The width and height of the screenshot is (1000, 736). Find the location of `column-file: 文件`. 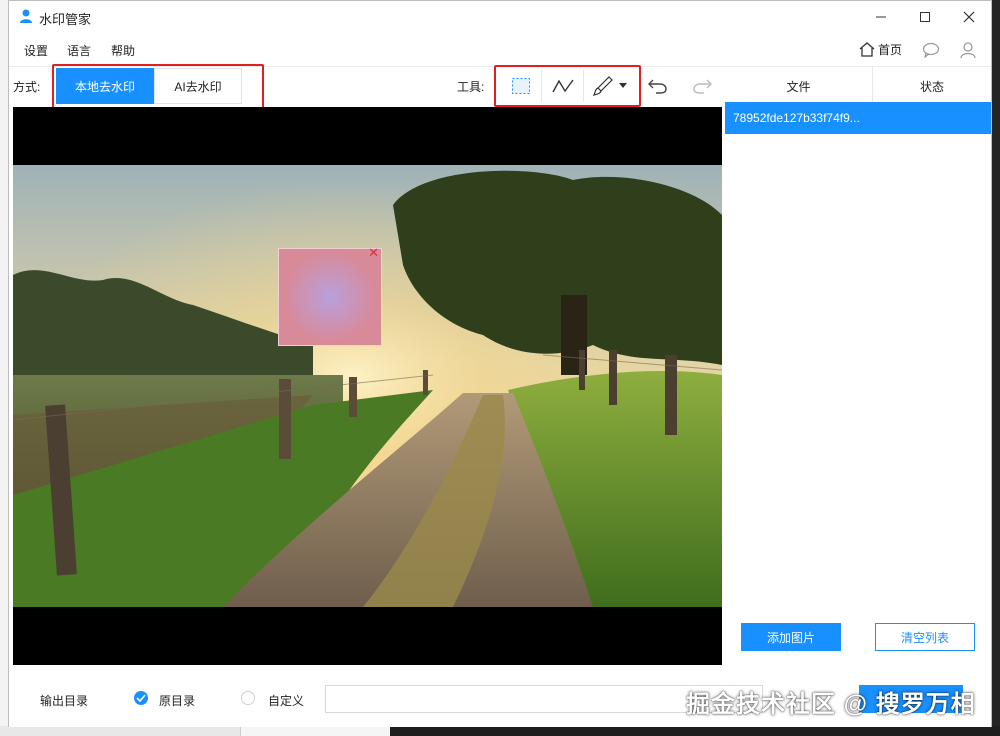

column-file: 文件 is located at coordinates (799, 86).